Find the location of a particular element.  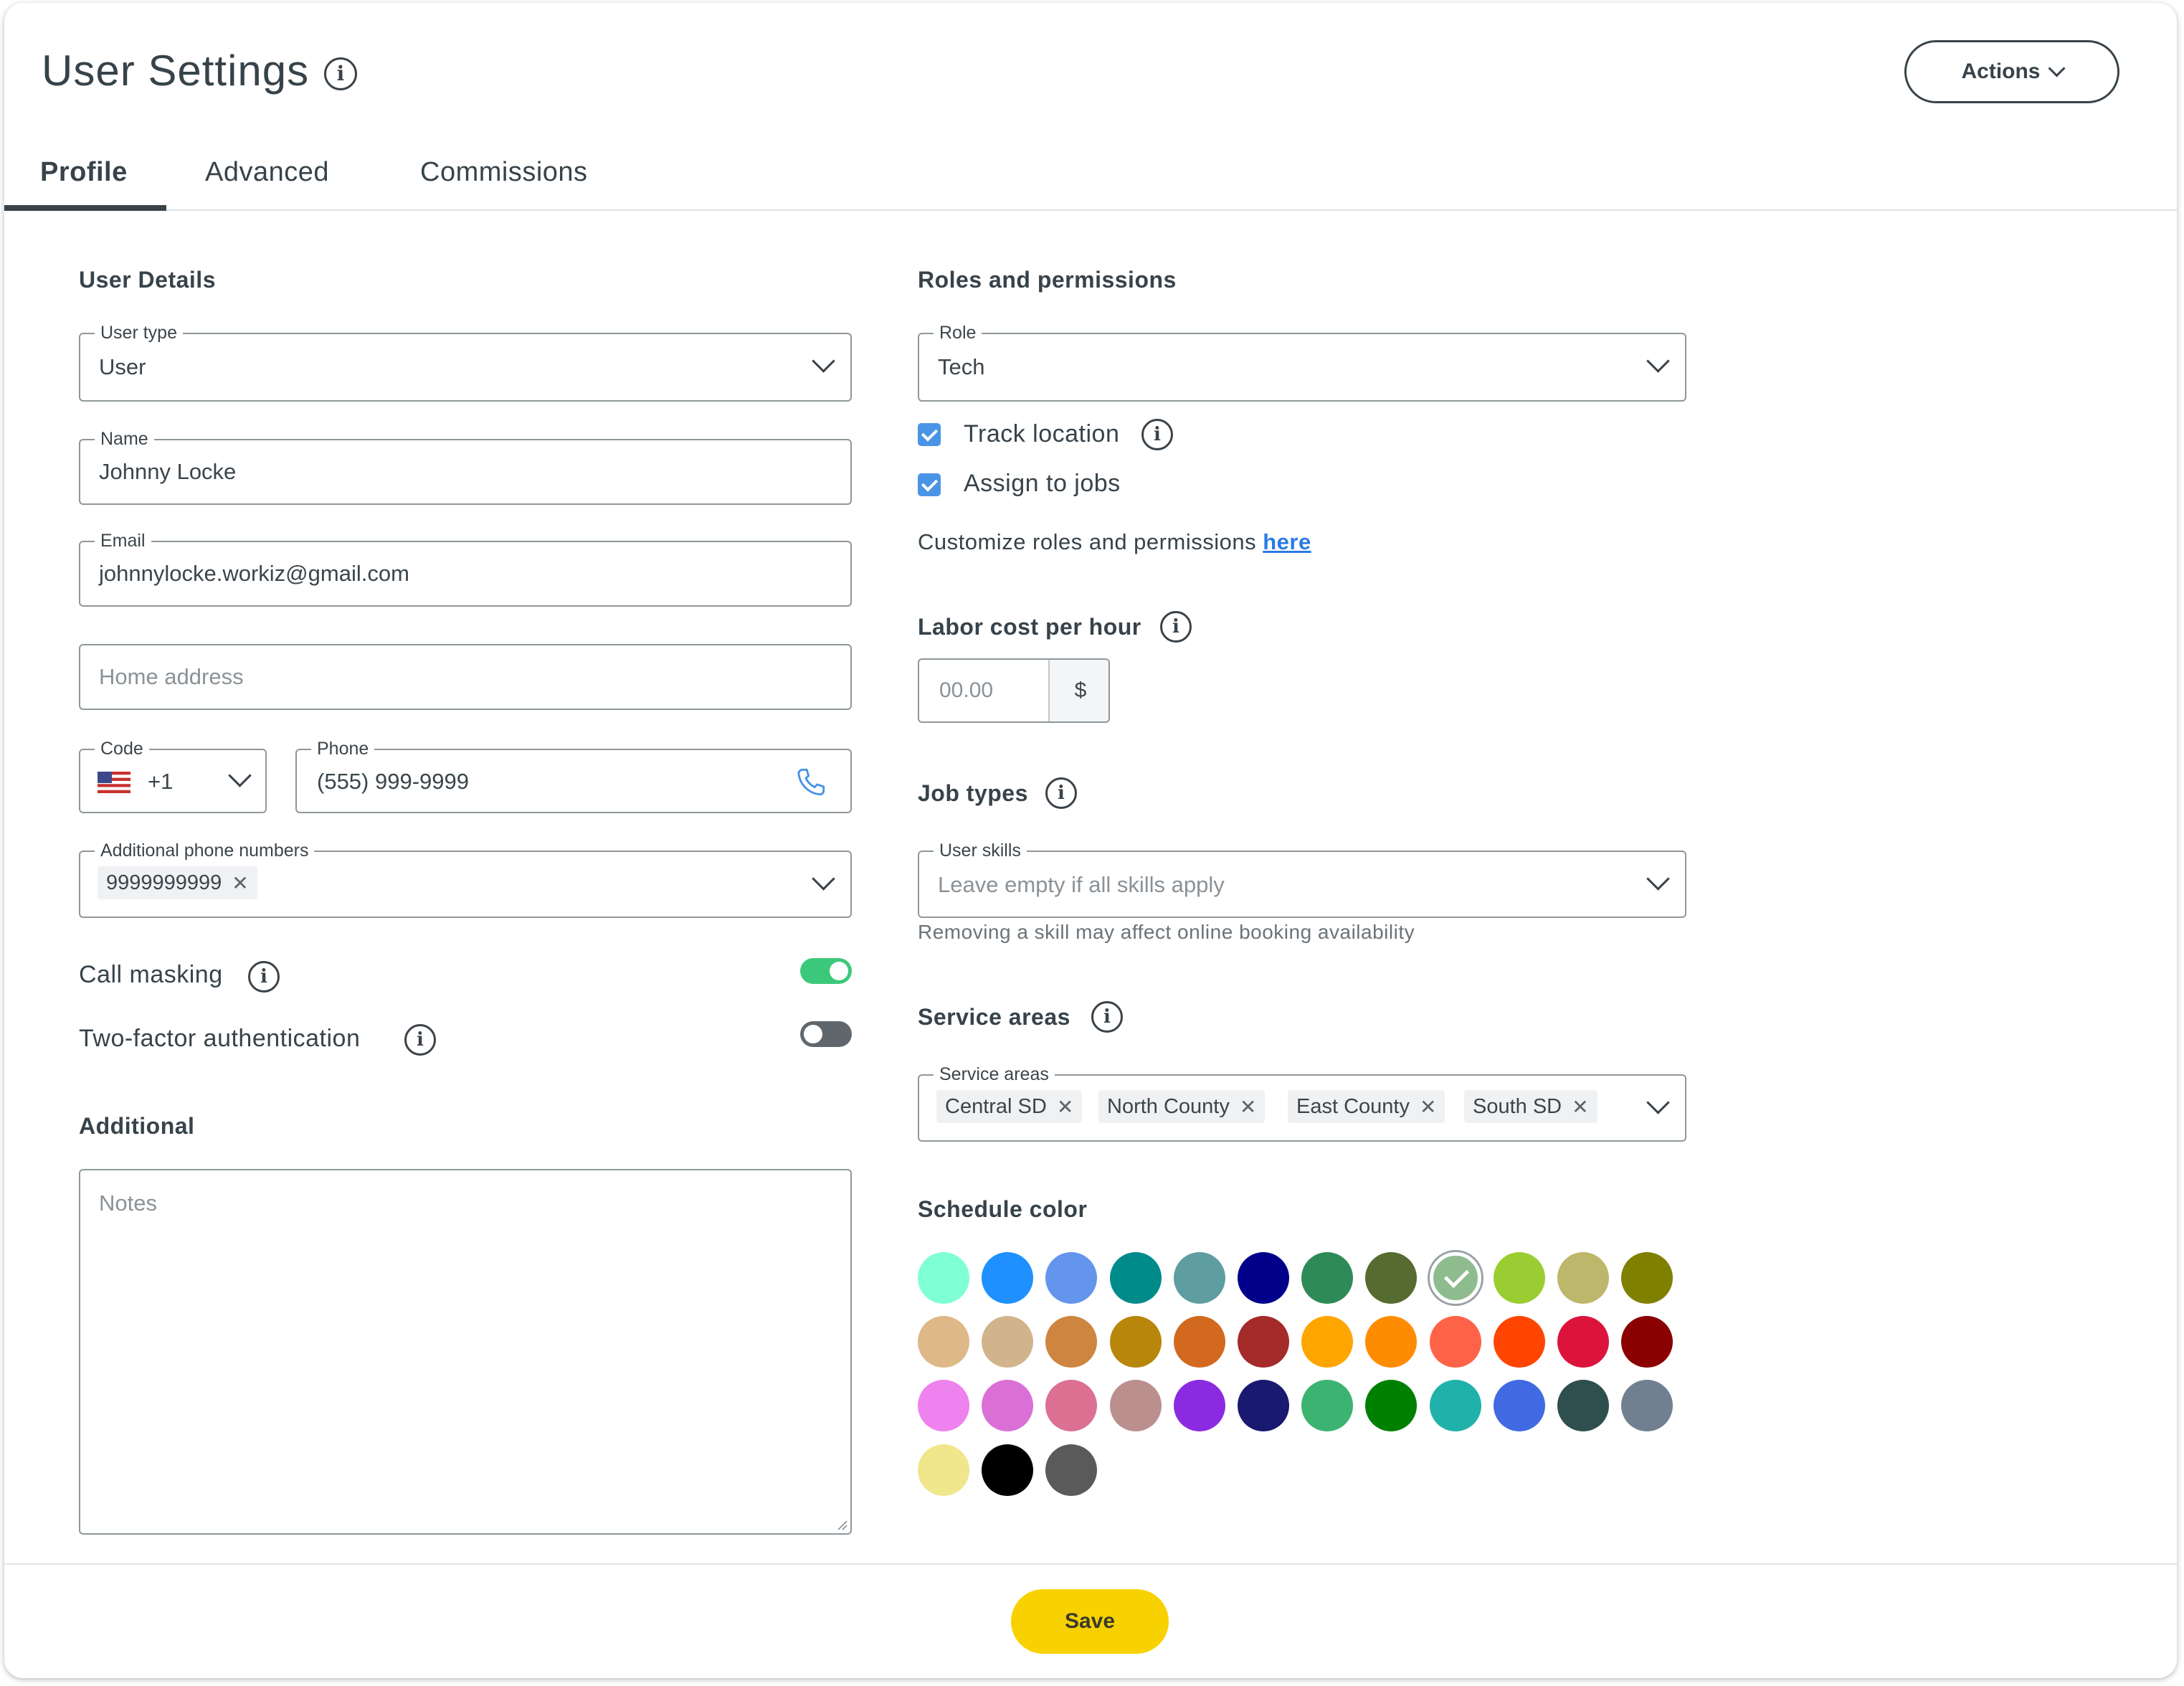

home-address-field: Home address is located at coordinates (465, 677).